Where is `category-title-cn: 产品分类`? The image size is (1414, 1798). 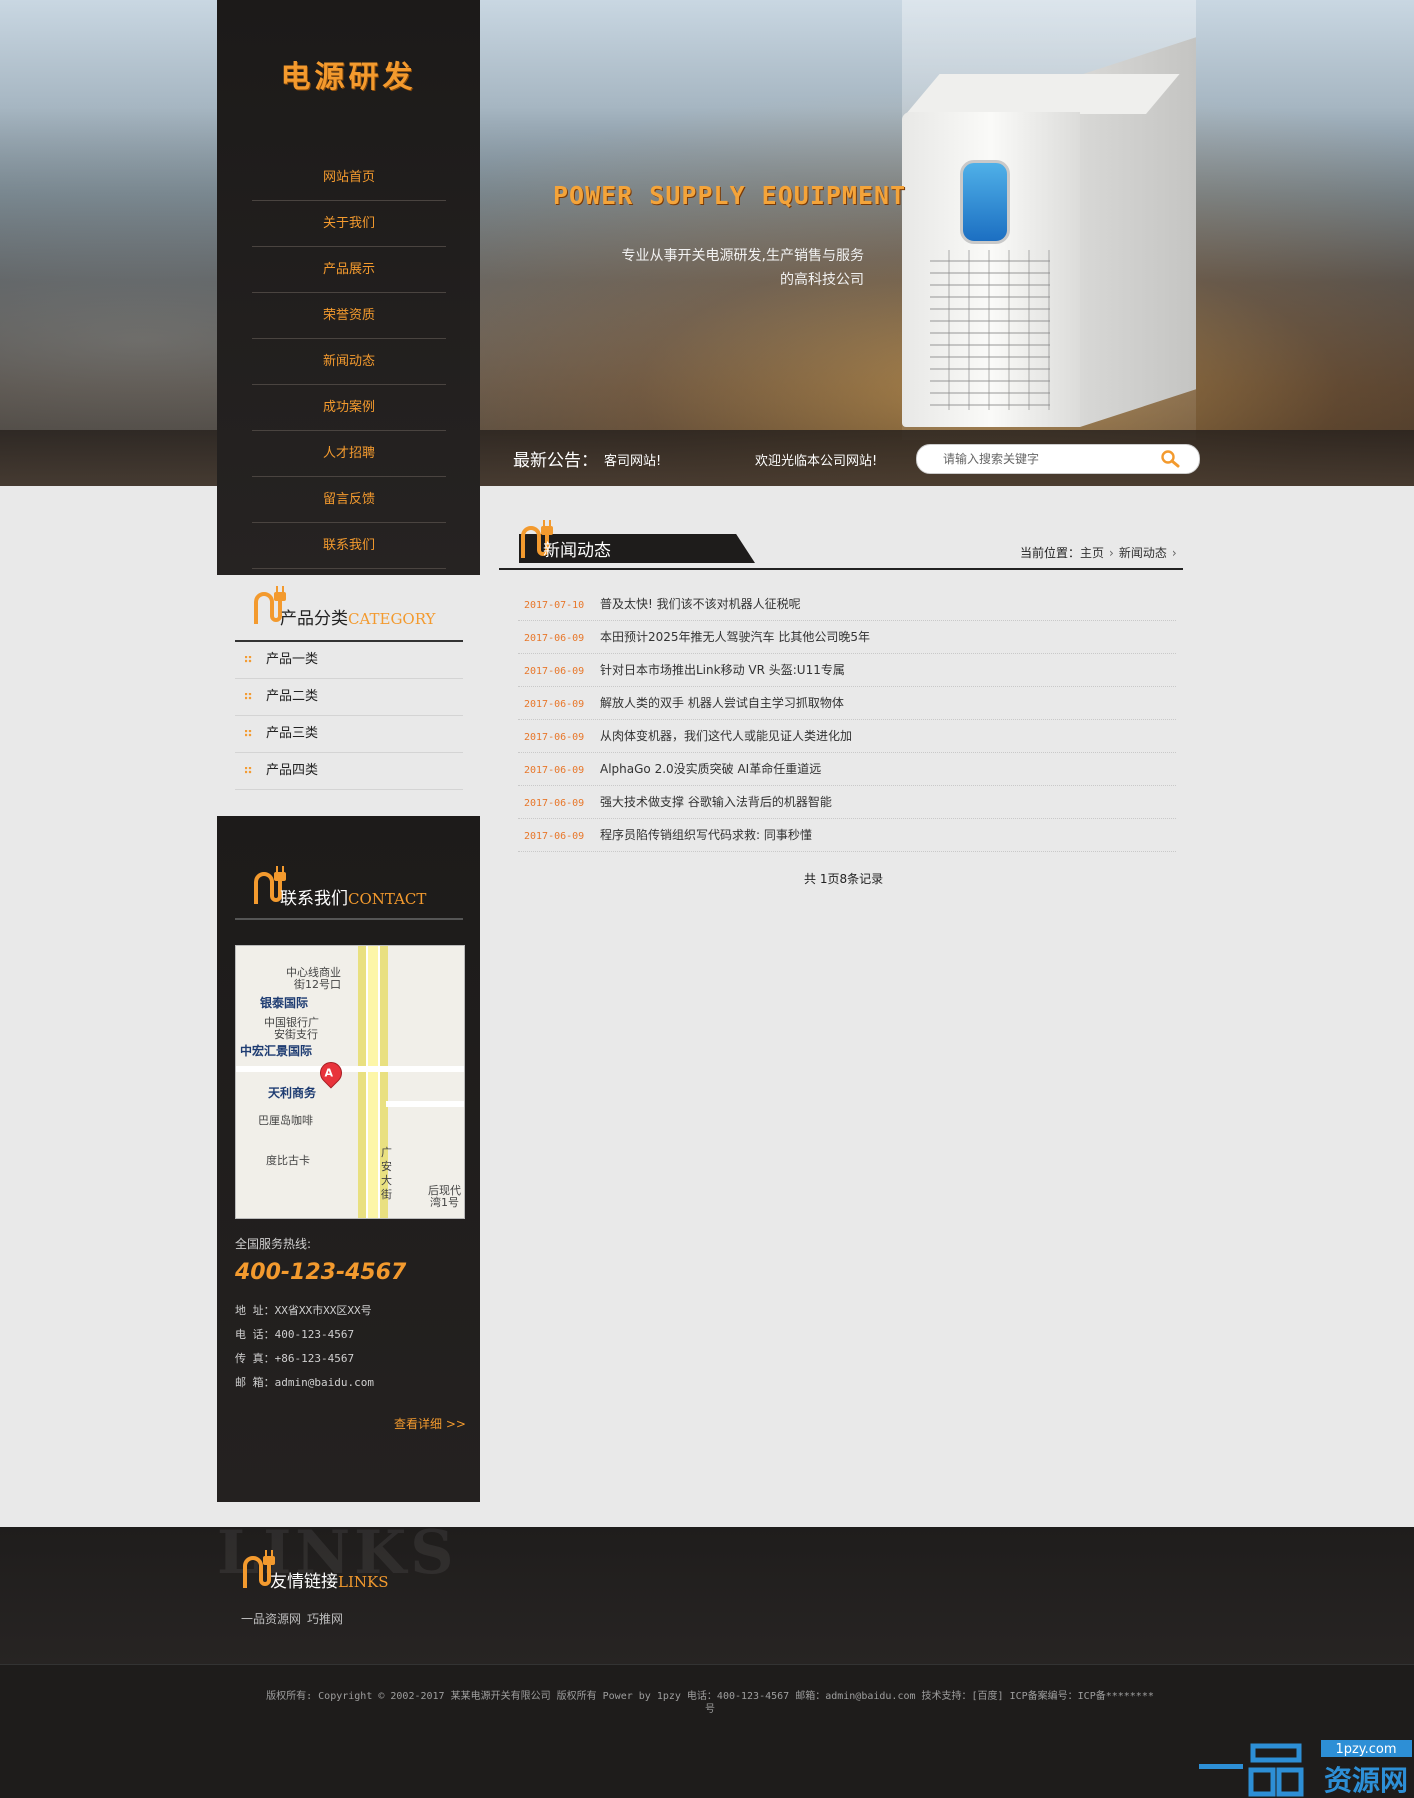
category-title-cn: 产品分类 is located at coordinates (314, 619).